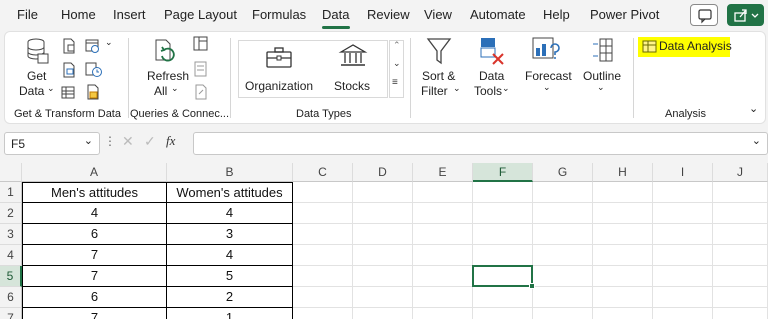 Image resolution: width=768 pixels, height=319 pixels. Describe the element at coordinates (230, 192) in the screenshot. I see `cell-b1: Women's attitudes` at that location.